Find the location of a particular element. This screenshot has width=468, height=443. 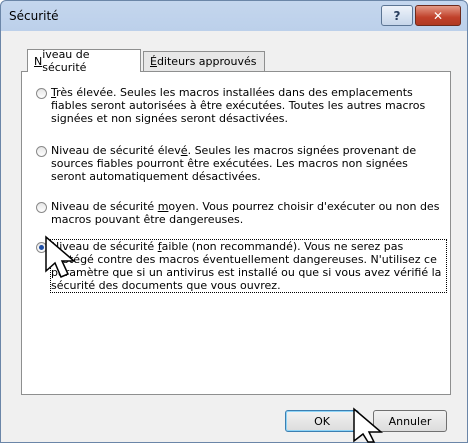

tab-trusted-publishers: Éditeurs approuvés is located at coordinates (204, 61).